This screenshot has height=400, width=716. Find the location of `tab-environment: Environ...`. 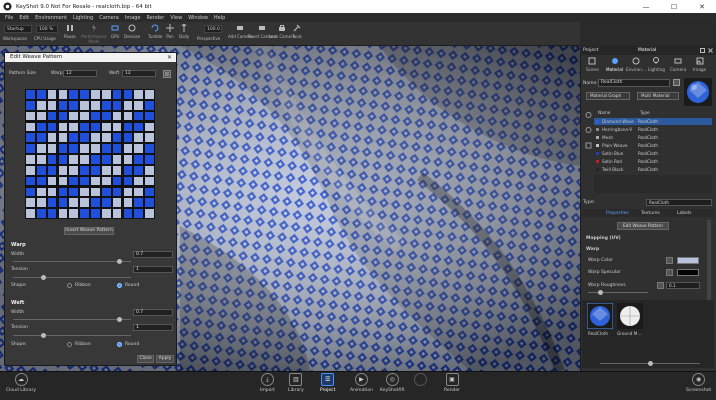

tab-environment: Environ... is located at coordinates (636, 64).